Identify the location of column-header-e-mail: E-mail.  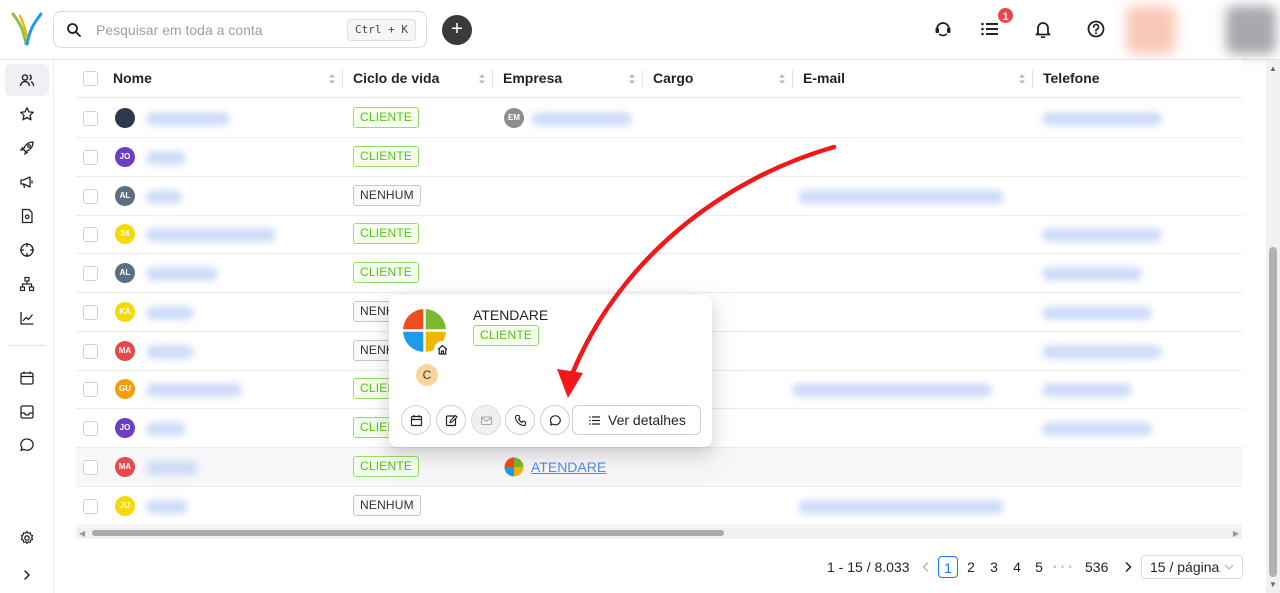
(824, 79).